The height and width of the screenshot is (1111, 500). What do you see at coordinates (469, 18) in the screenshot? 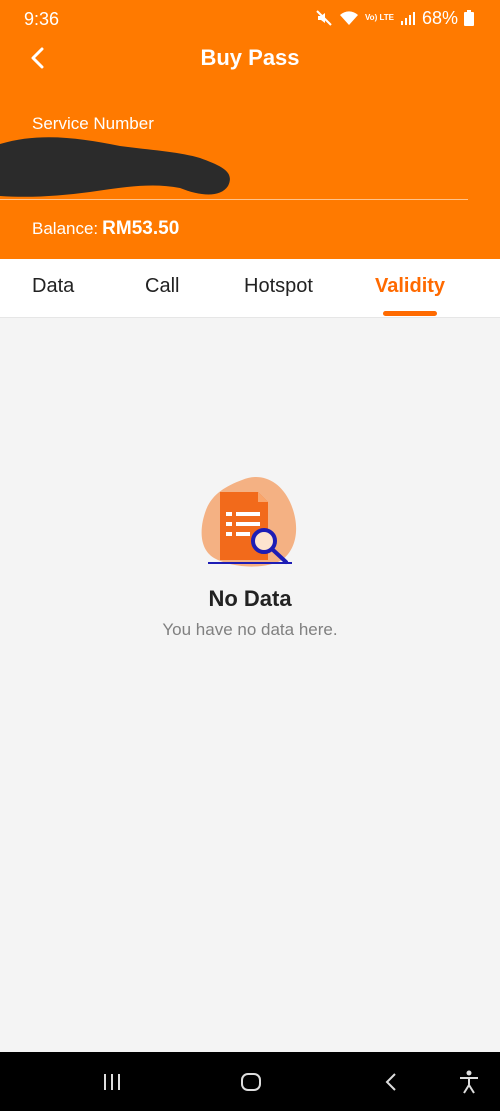
I see `battery-icon` at bounding box center [469, 18].